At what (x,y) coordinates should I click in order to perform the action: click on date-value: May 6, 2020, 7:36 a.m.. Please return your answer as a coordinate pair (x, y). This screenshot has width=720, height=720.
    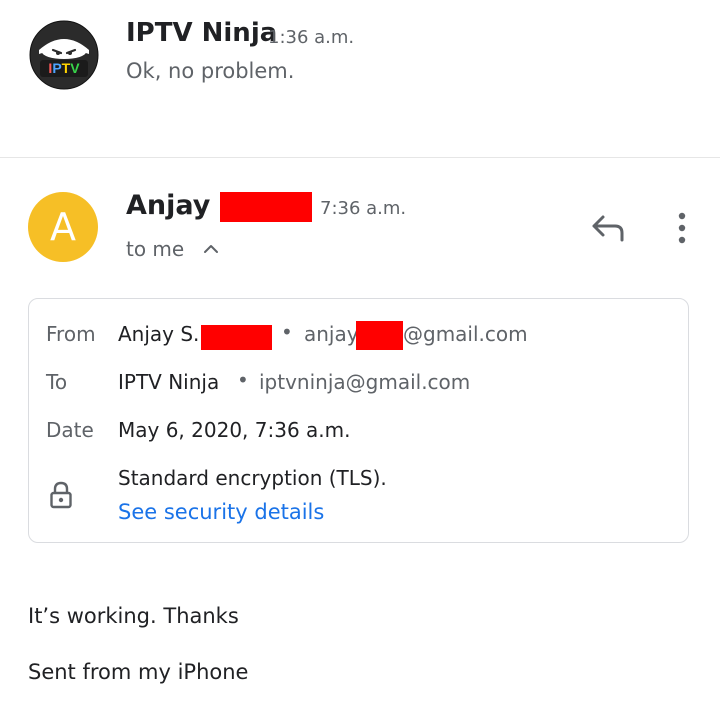
    Looking at the image, I should click on (234, 430).